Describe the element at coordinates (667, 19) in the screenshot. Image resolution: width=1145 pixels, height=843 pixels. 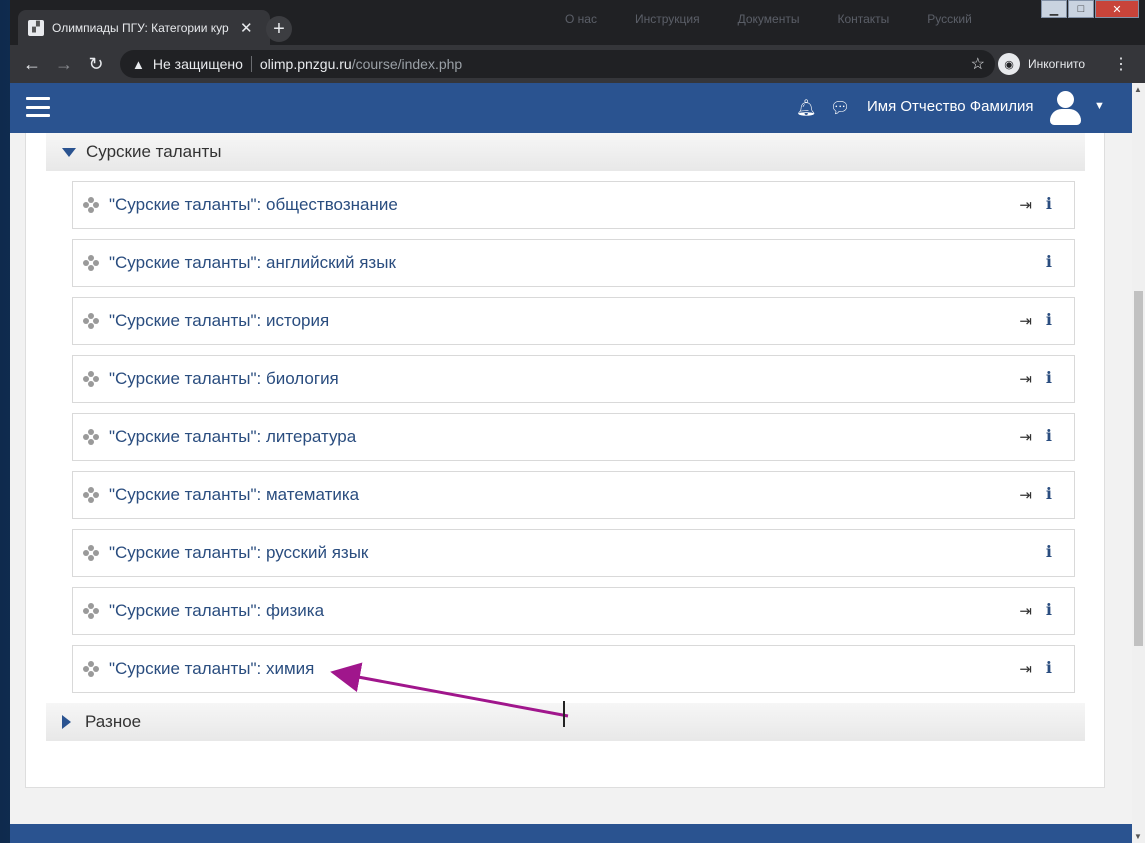
I see `ghost-link: Инструкция` at that location.